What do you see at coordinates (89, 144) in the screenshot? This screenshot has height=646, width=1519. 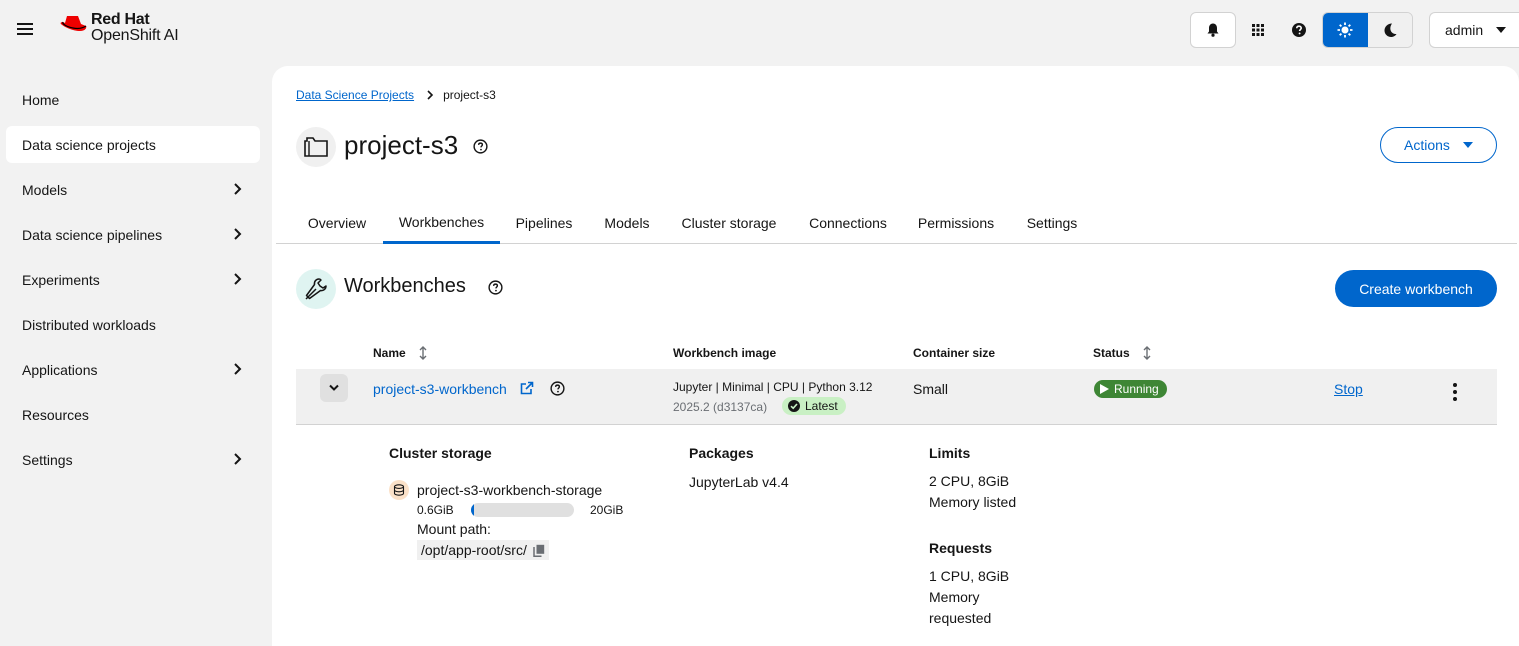 I see `sidebar-item-label: Data science projects` at bounding box center [89, 144].